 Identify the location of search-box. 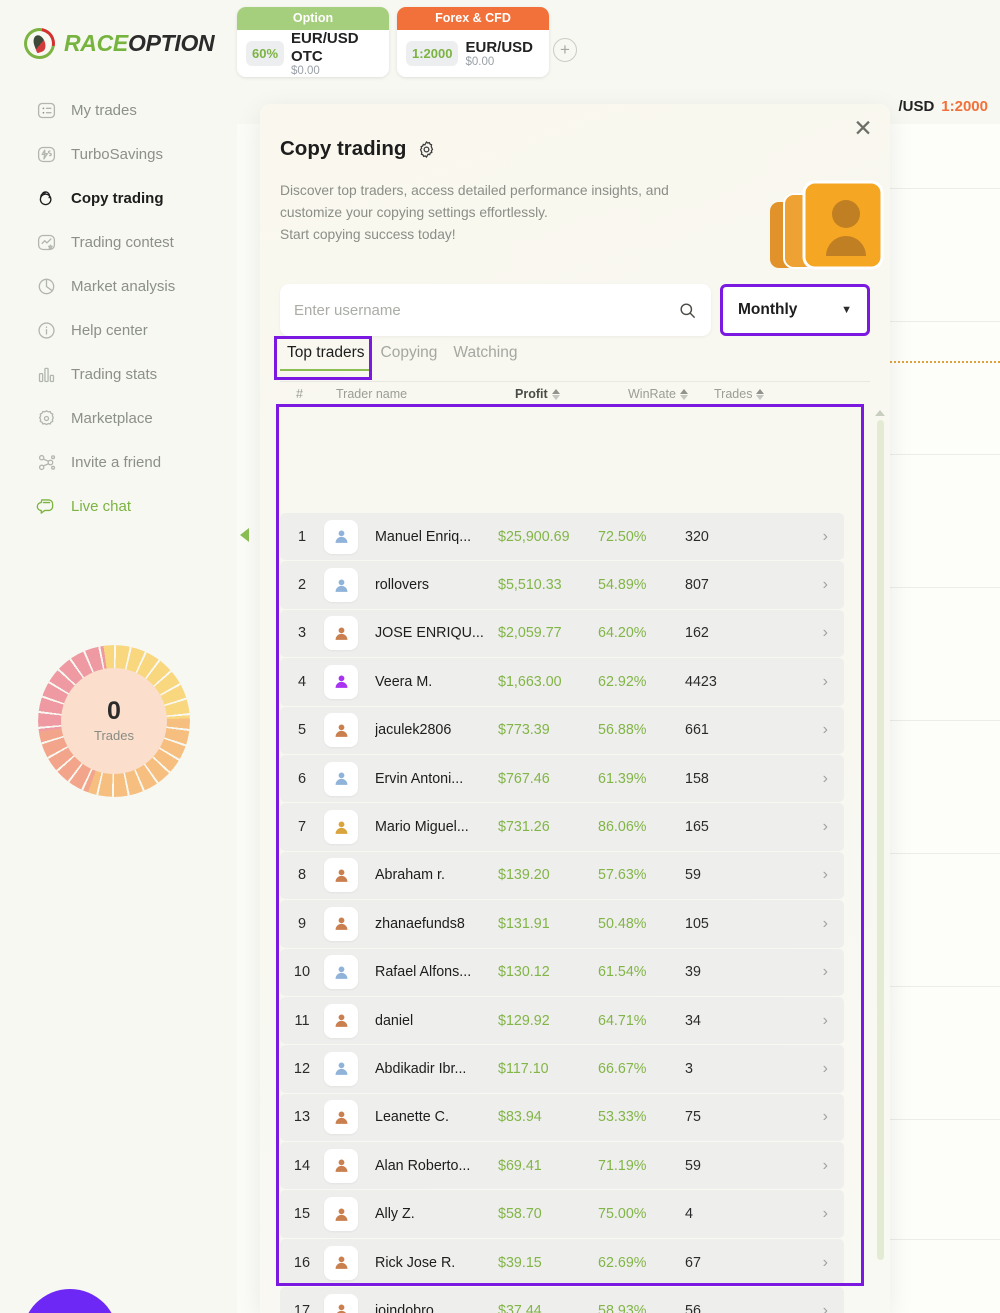
(495, 310).